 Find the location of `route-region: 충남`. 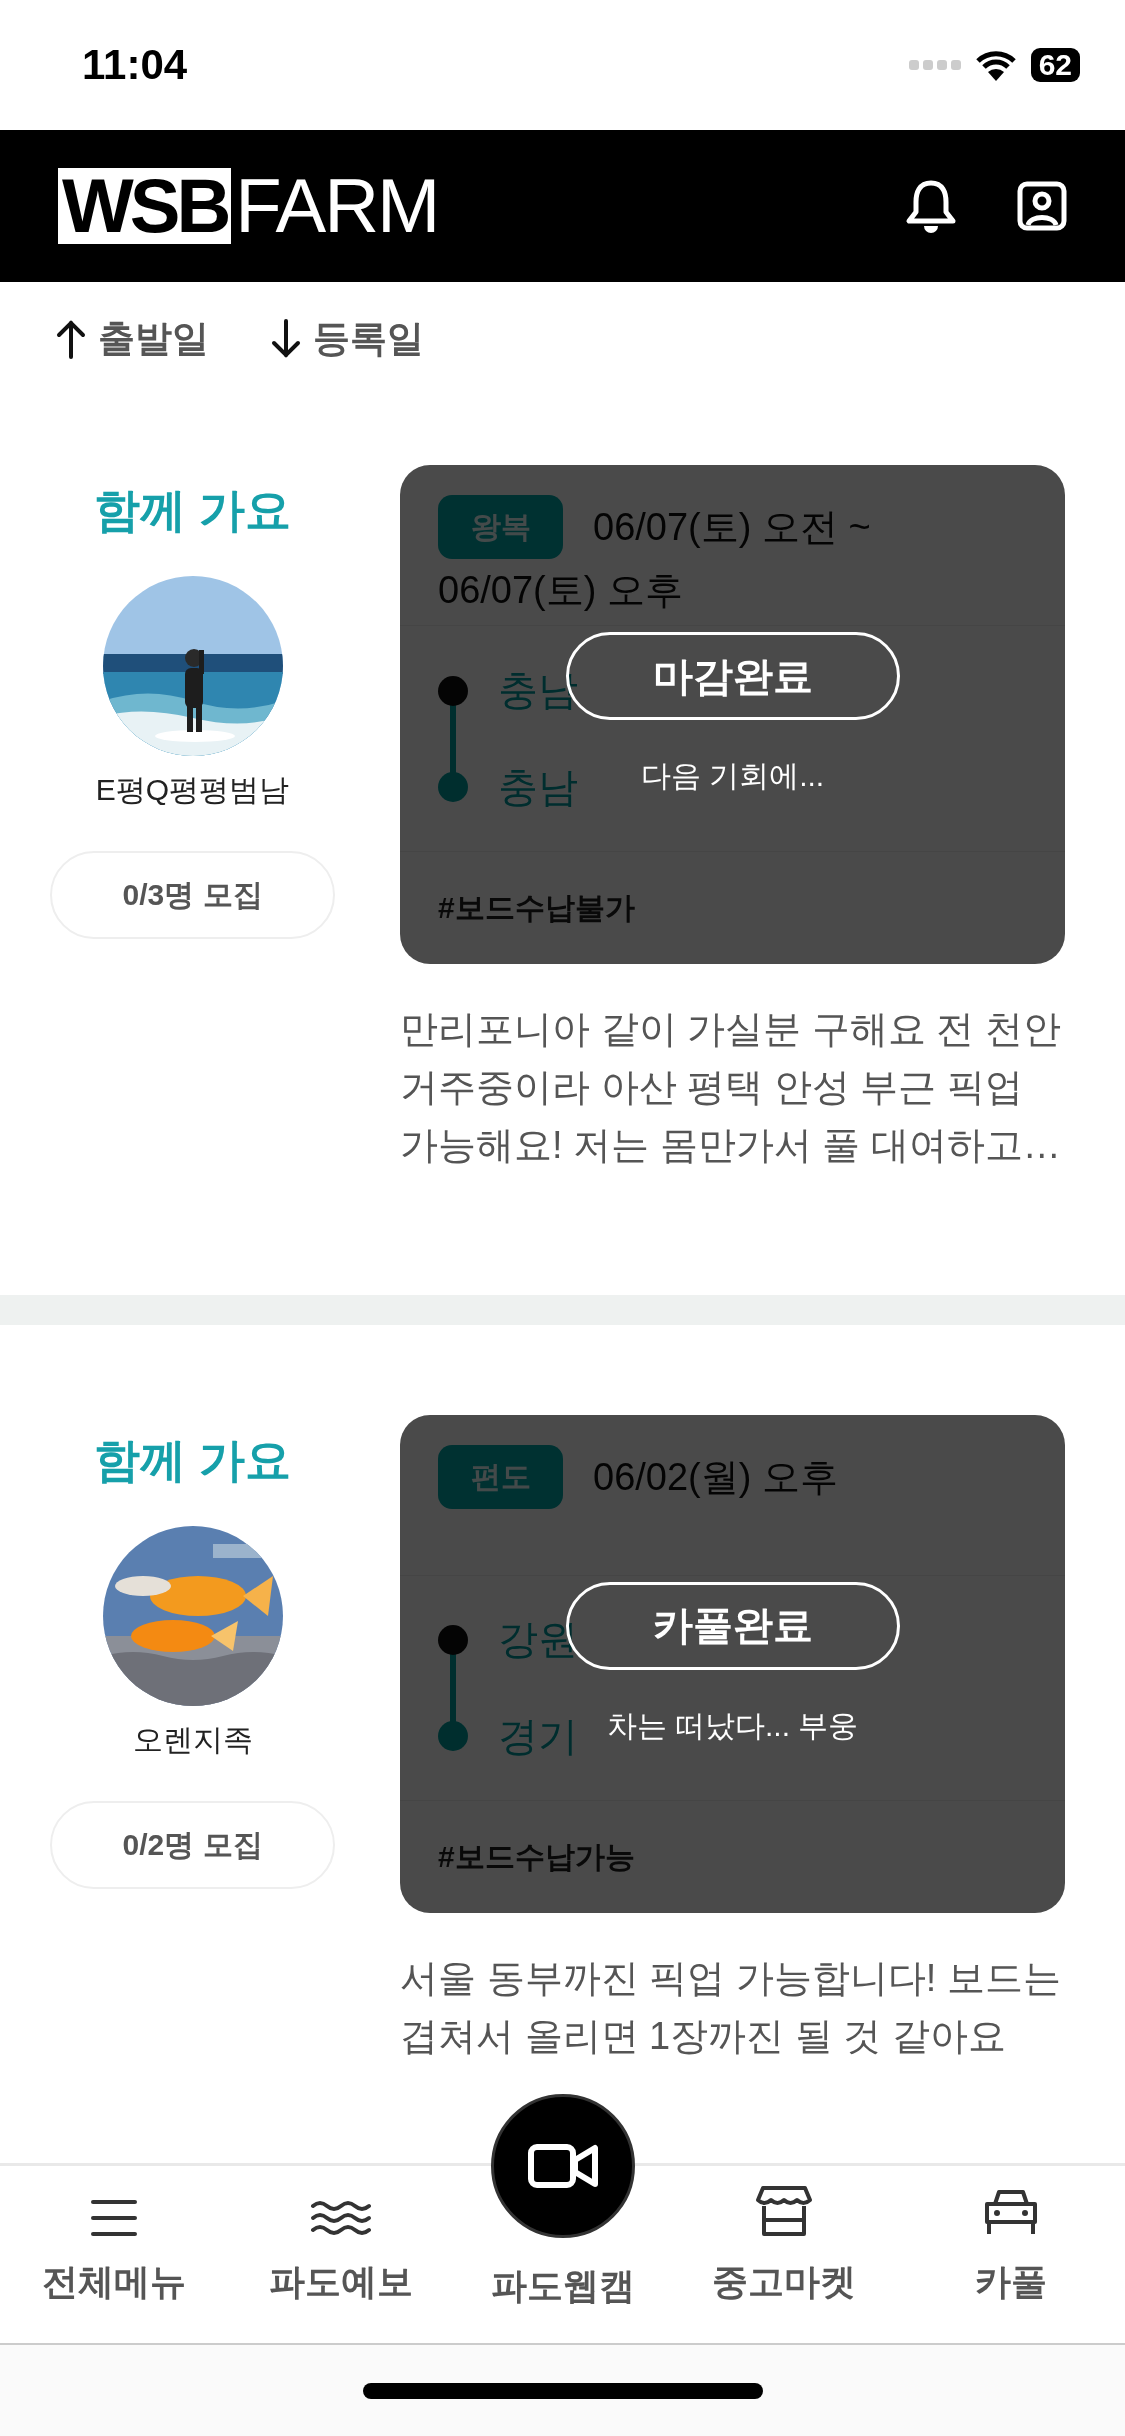

route-region: 충남 is located at coordinates (538, 786).